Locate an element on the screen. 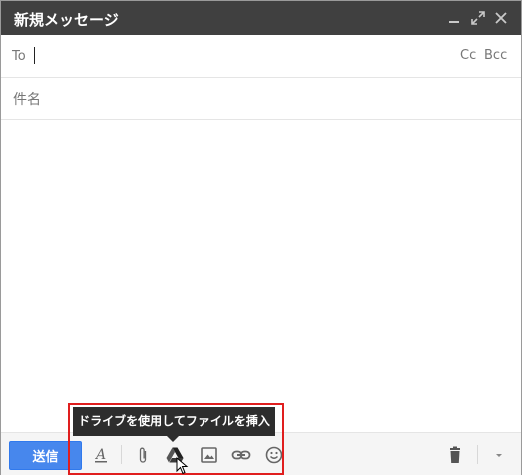  trash-icon is located at coordinates (455, 454).